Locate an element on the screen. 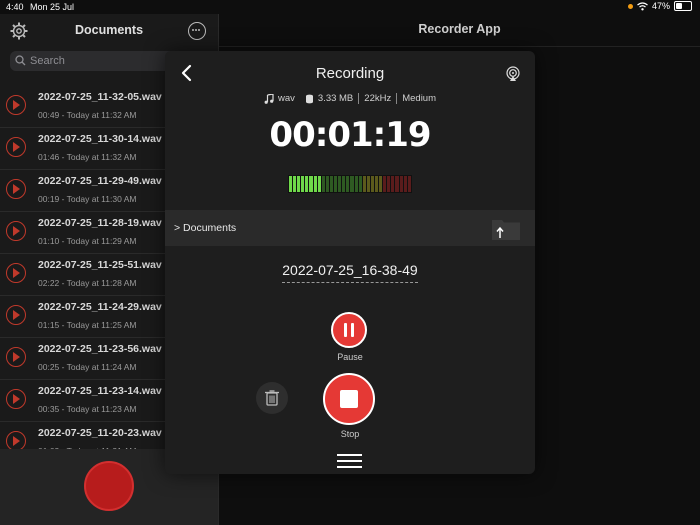 This screenshot has width=700, height=525. stop-label: Stop is located at coordinates (350, 434).